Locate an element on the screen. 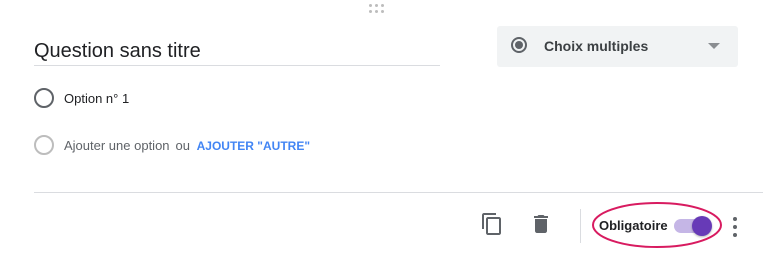 The width and height of the screenshot is (763, 253). radio-button-icon is located at coordinates (519, 45).